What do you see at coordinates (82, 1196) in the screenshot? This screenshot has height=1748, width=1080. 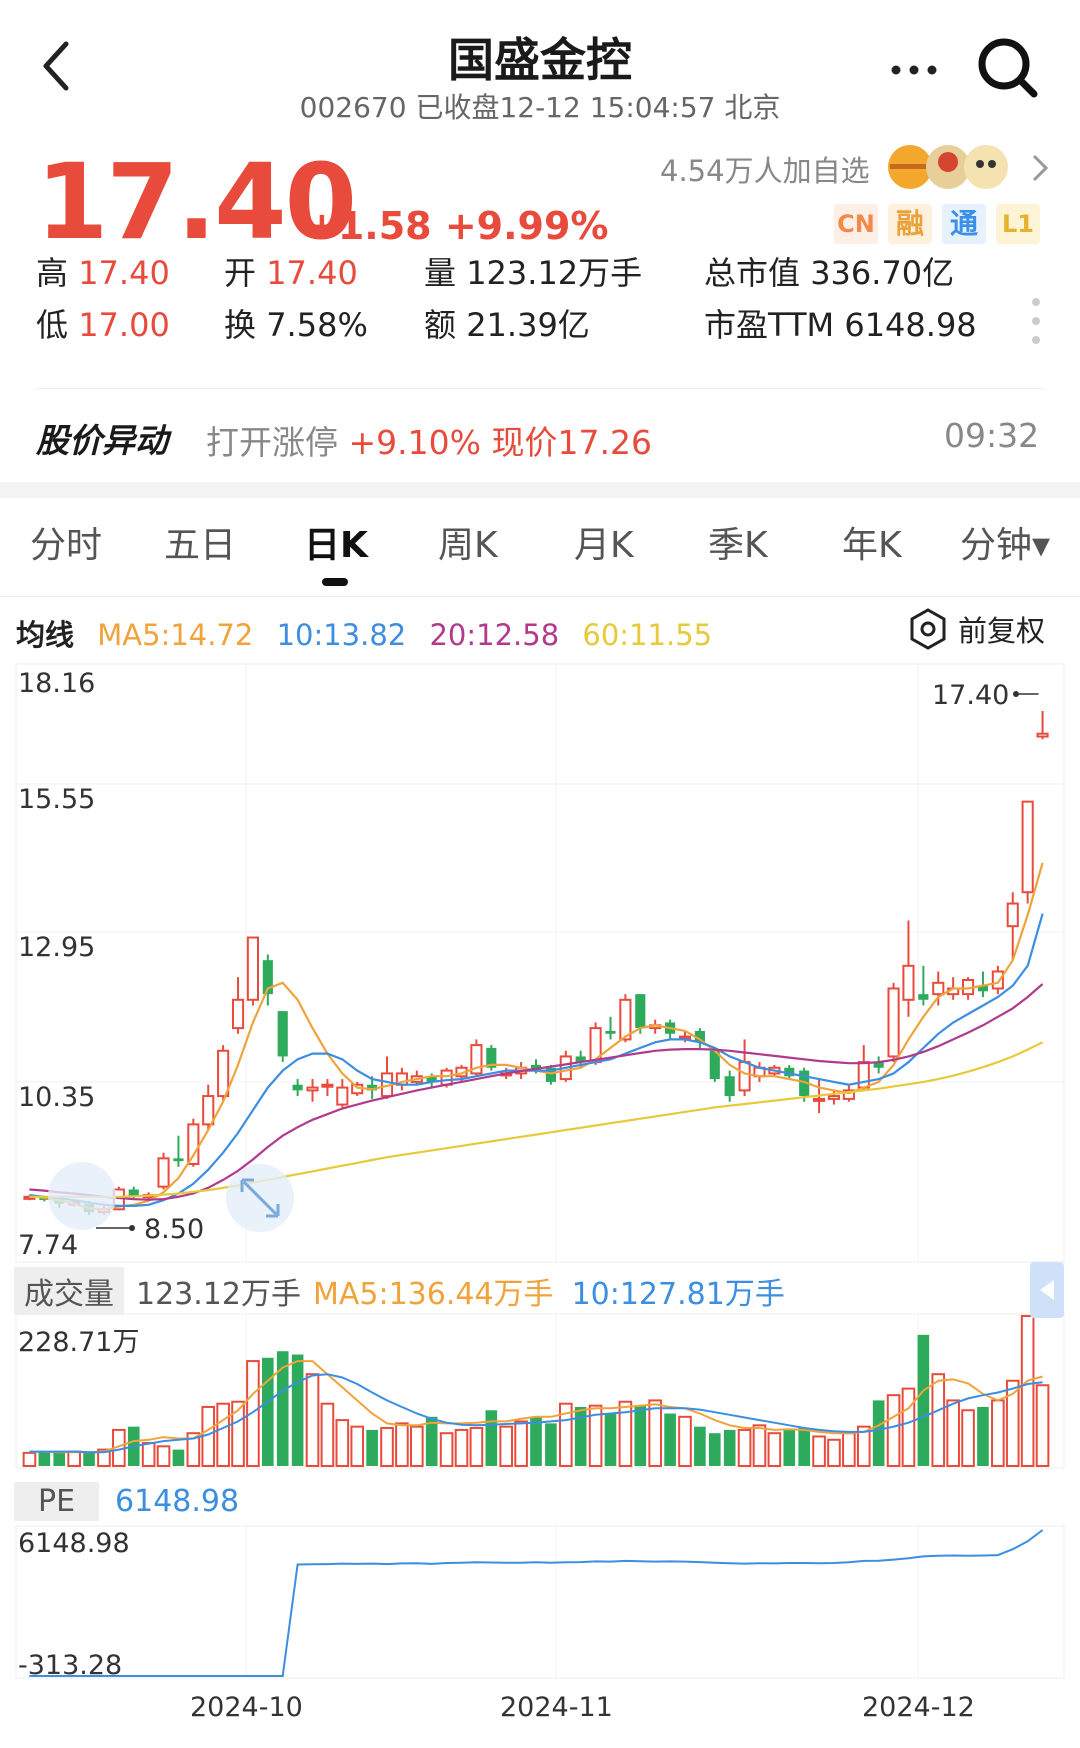 I see `zoom-hint-icon` at bounding box center [82, 1196].